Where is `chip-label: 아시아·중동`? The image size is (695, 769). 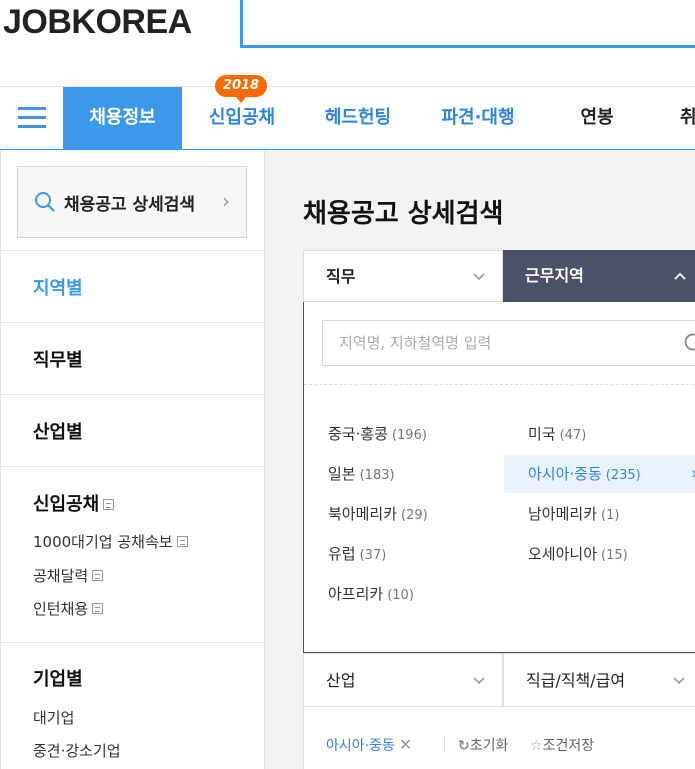
chip-label: 아시아·중동 is located at coordinates (360, 746).